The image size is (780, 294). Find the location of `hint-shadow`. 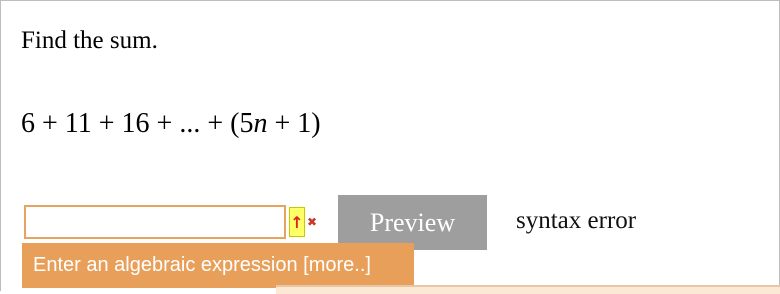

hint-shadow is located at coordinates (528, 289).